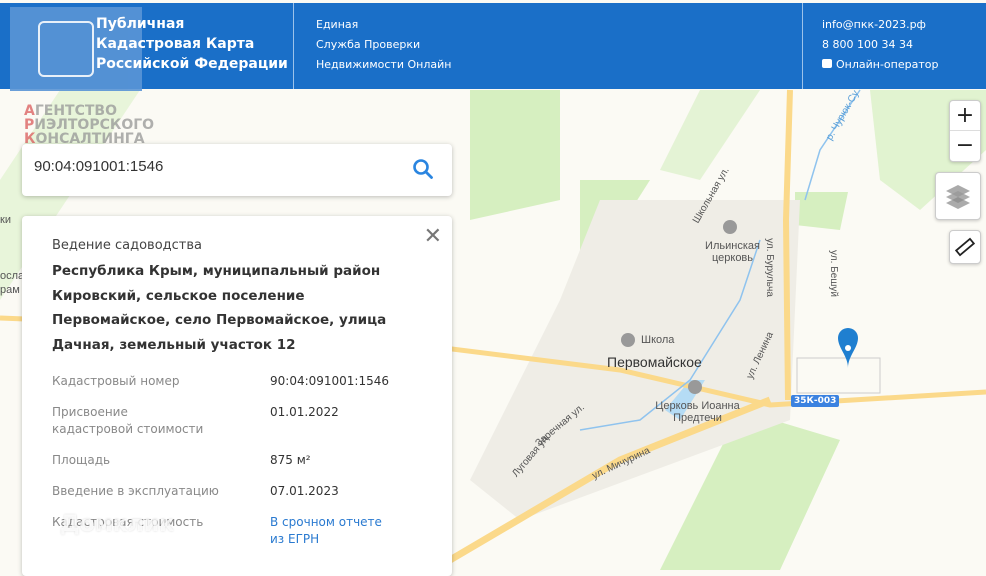 This screenshot has height=576, width=986. What do you see at coordinates (628, 340) in the screenshot?
I see `school-icon` at bounding box center [628, 340].